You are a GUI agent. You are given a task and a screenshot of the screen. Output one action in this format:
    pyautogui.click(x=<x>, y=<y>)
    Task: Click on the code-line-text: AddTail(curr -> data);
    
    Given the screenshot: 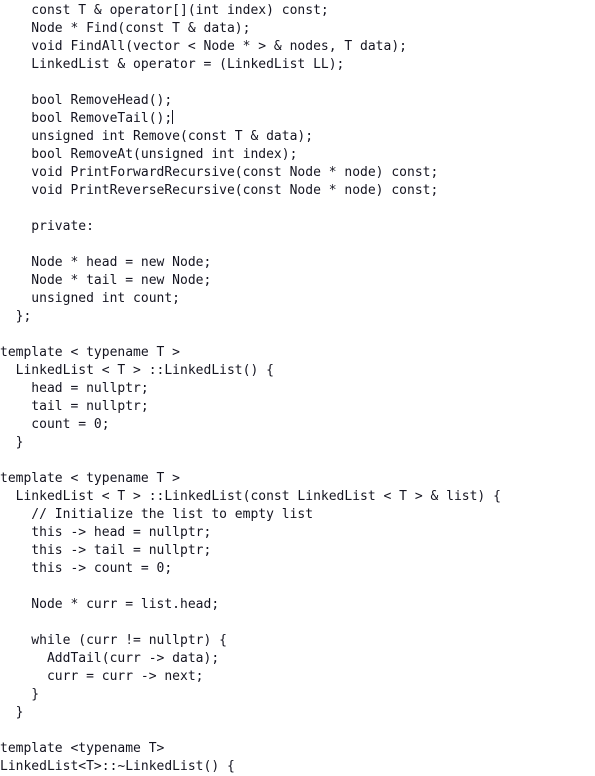 What is the action you would take?
    pyautogui.click(x=110, y=658)
    